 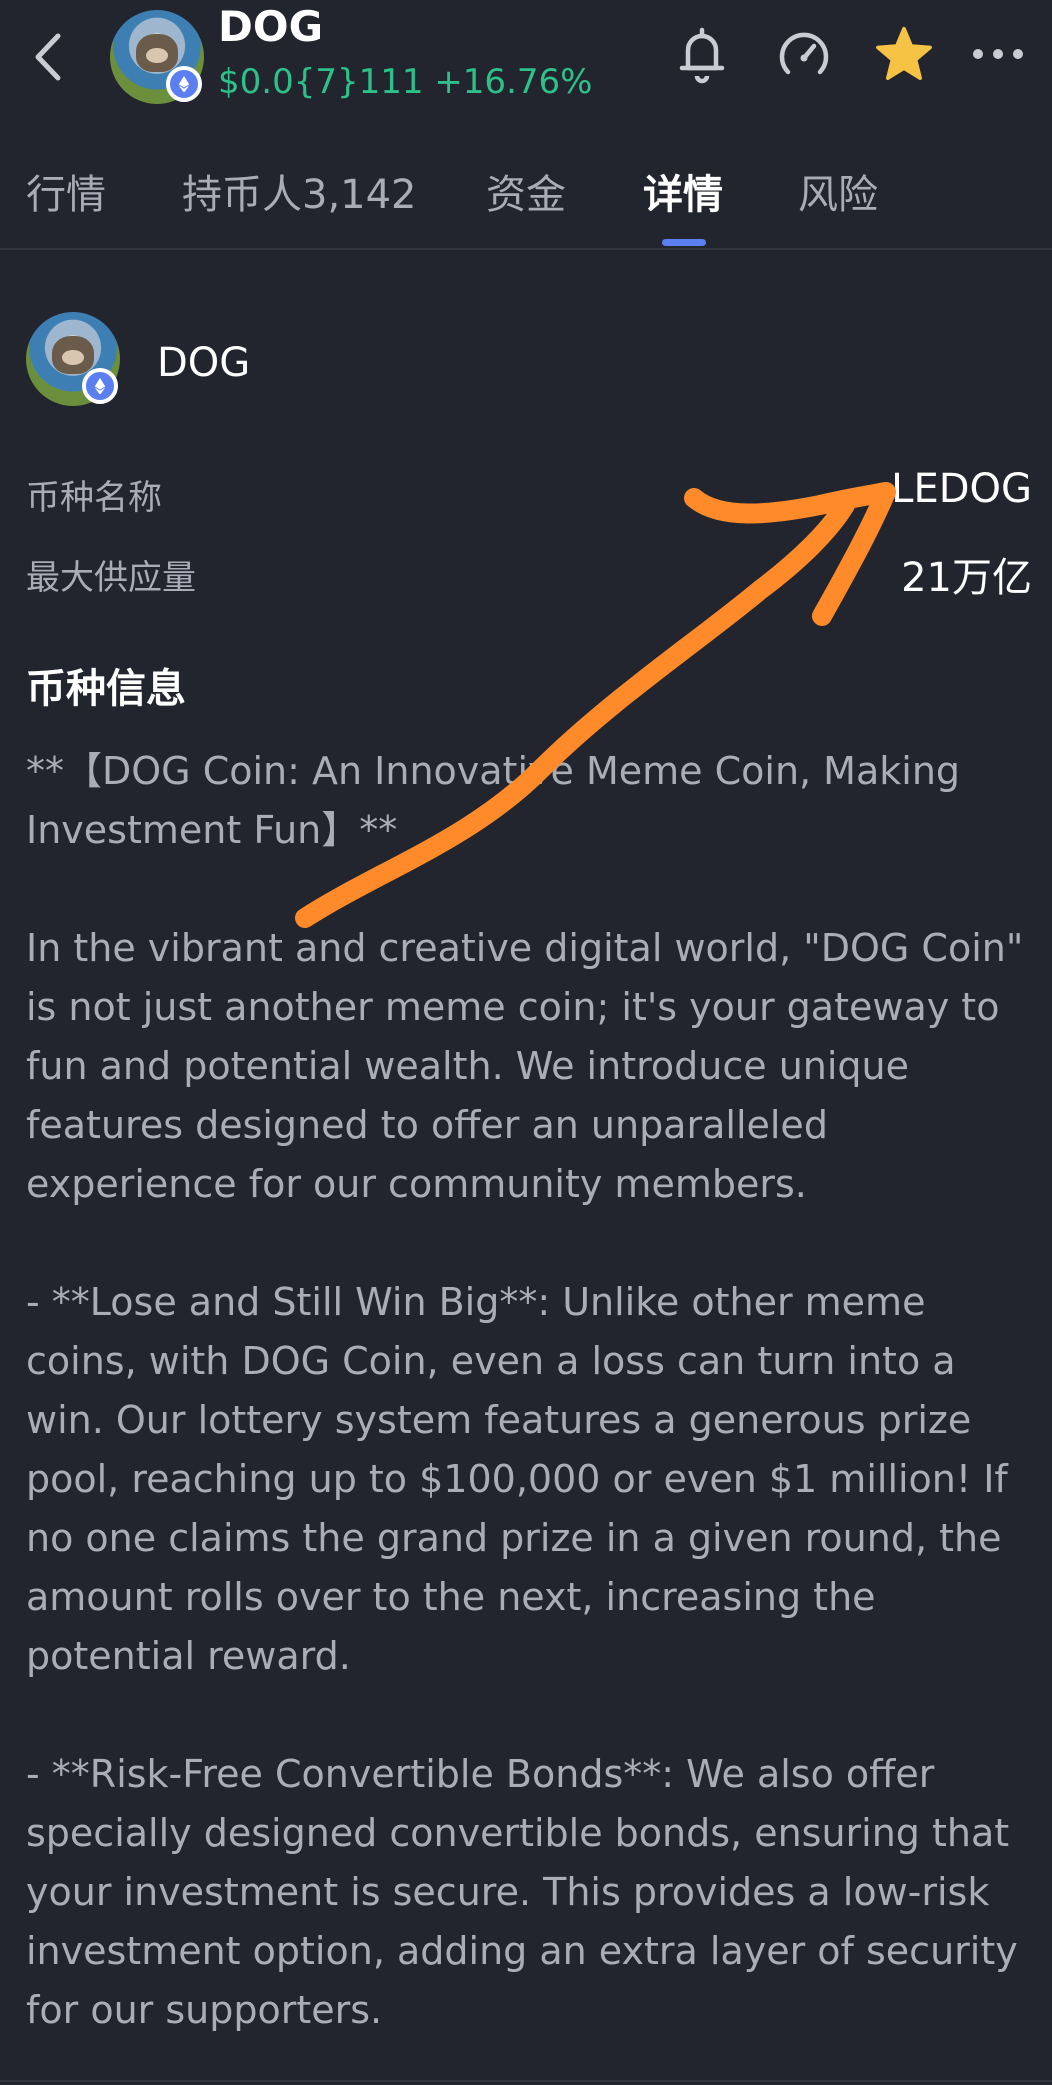 What do you see at coordinates (94, 498) in the screenshot?
I see `field-label-coin-name: 币种名称` at bounding box center [94, 498].